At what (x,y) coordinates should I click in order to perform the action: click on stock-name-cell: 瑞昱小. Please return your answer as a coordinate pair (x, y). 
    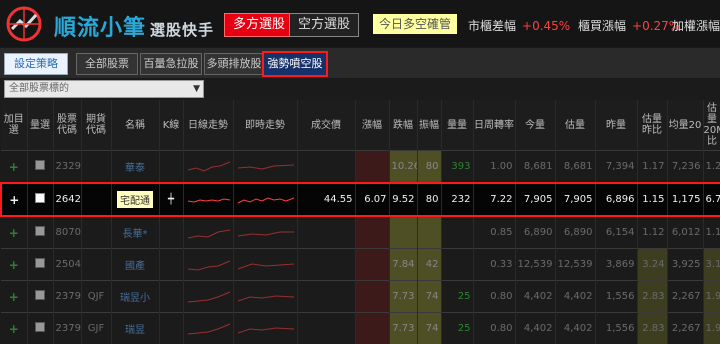
    Looking at the image, I should click on (135, 297).